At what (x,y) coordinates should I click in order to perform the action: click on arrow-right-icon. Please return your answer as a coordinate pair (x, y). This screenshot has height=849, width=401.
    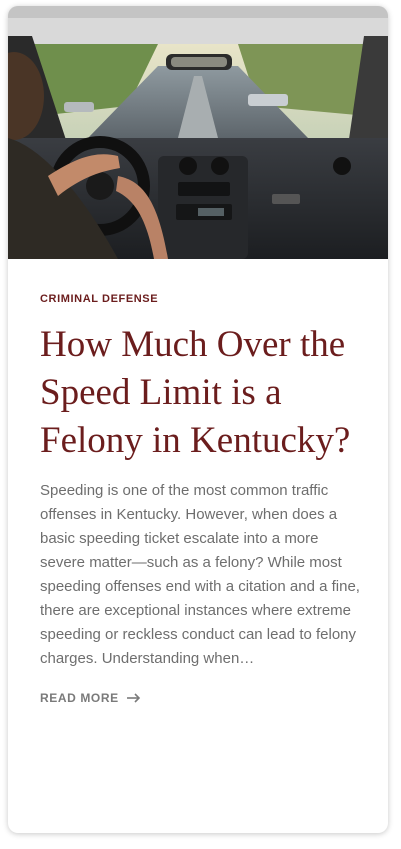
    Looking at the image, I should click on (133, 698).